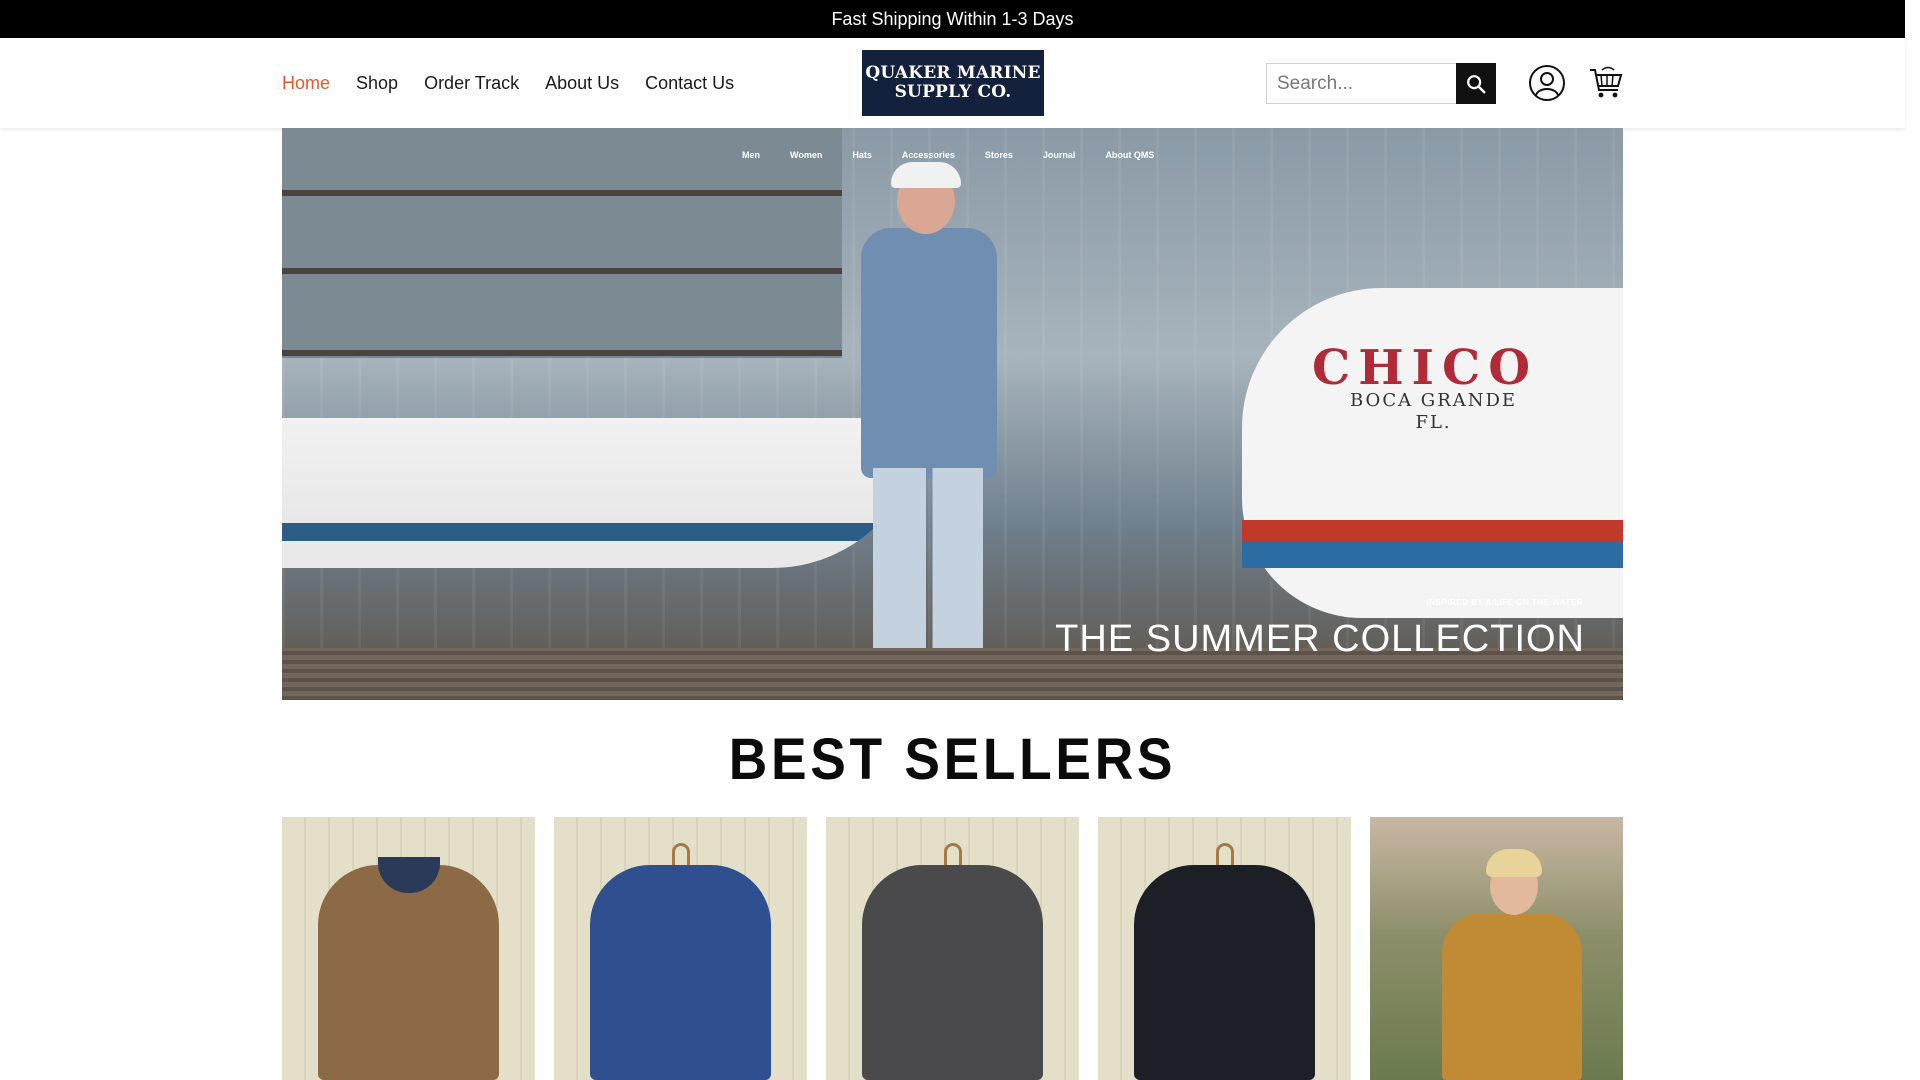 This screenshot has height=1080, width=1920. I want to click on nav-order-track: Order Track, so click(471, 83).